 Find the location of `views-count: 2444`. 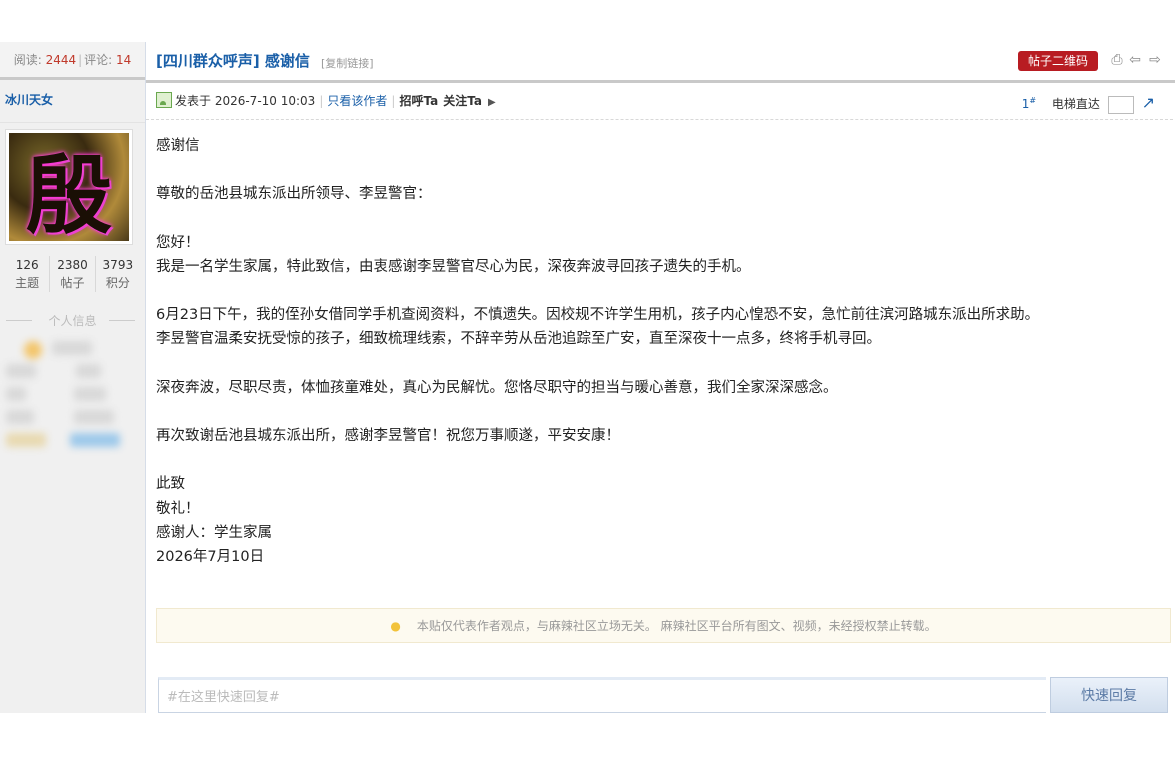

views-count: 2444 is located at coordinates (61, 60).